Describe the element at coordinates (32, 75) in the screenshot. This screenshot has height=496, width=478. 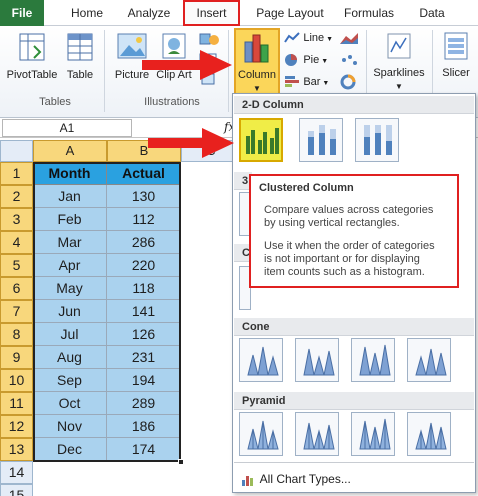
I see `pivottable-label: PivotTable` at that location.